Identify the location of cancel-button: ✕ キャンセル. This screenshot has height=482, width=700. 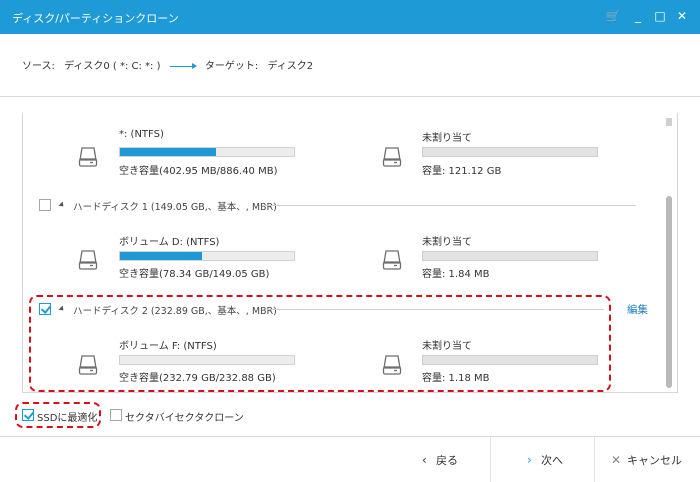
(647, 459).